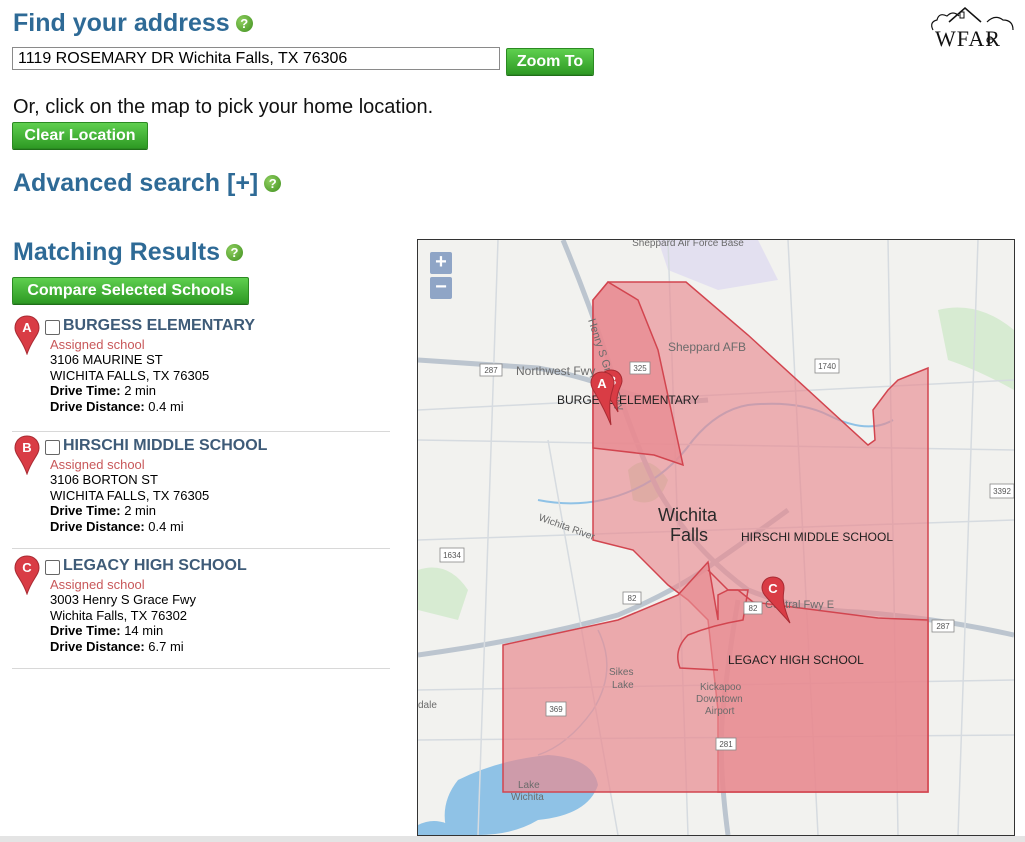 The width and height of the screenshot is (1025, 842). I want to click on map-label: Northwest Fwy, so click(555, 371).